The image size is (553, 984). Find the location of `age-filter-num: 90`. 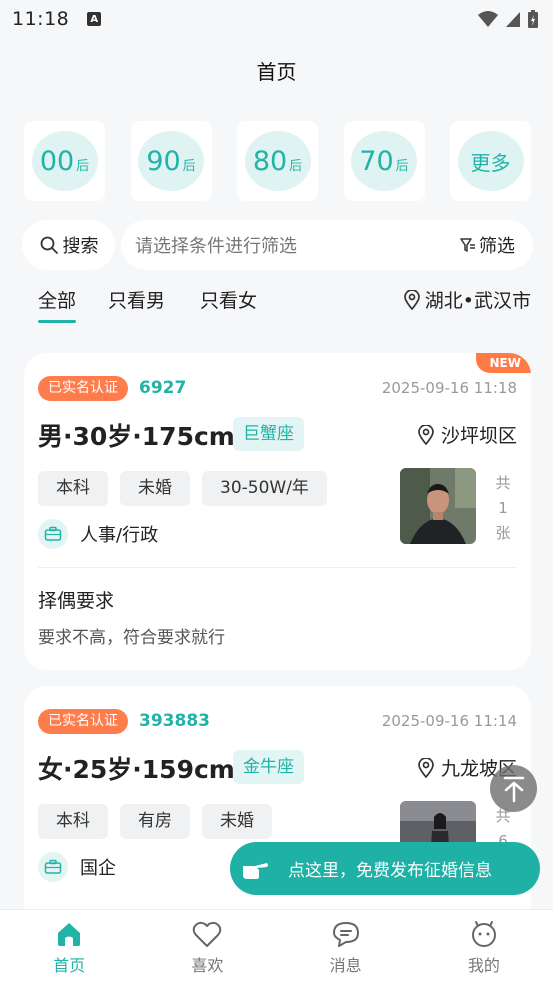

age-filter-num: 90 is located at coordinates (163, 161).